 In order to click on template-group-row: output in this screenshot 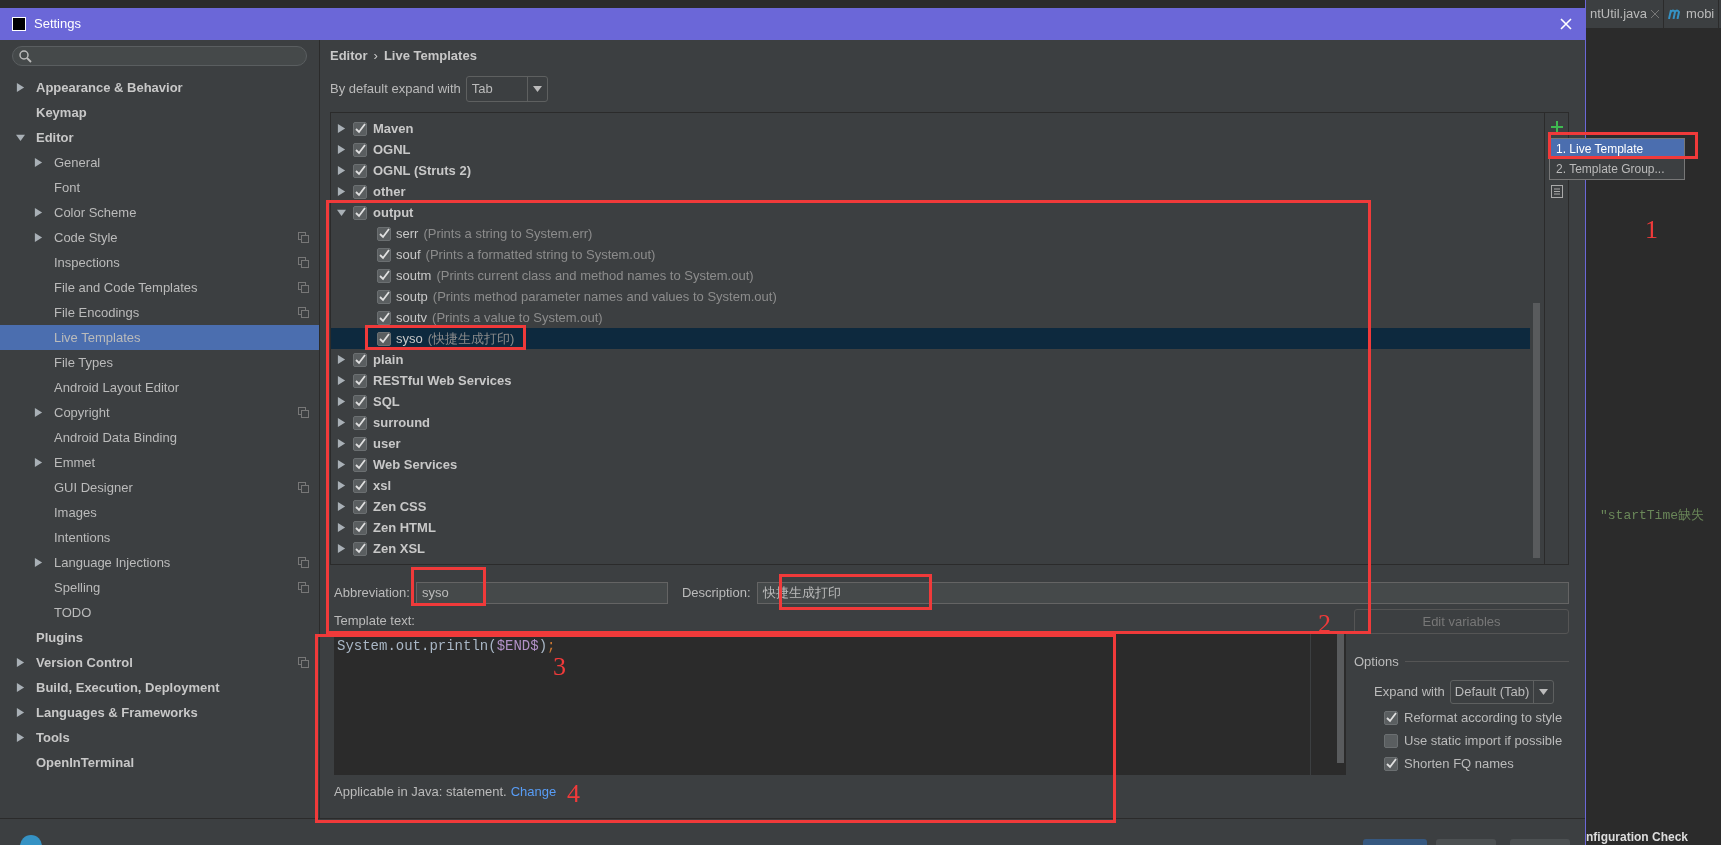, I will do `click(937, 212)`.